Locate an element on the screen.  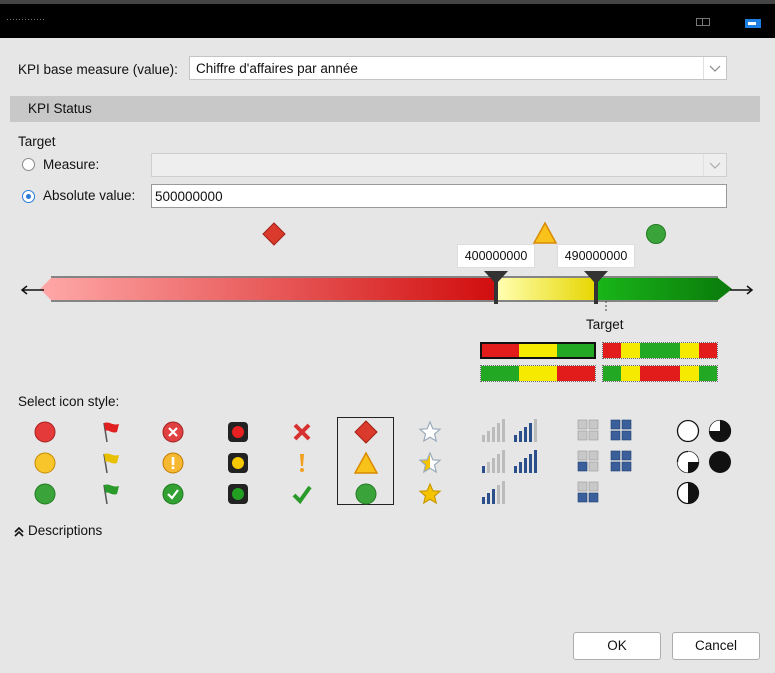
kpi-status-title: KPI Status is located at coordinates (60, 108).